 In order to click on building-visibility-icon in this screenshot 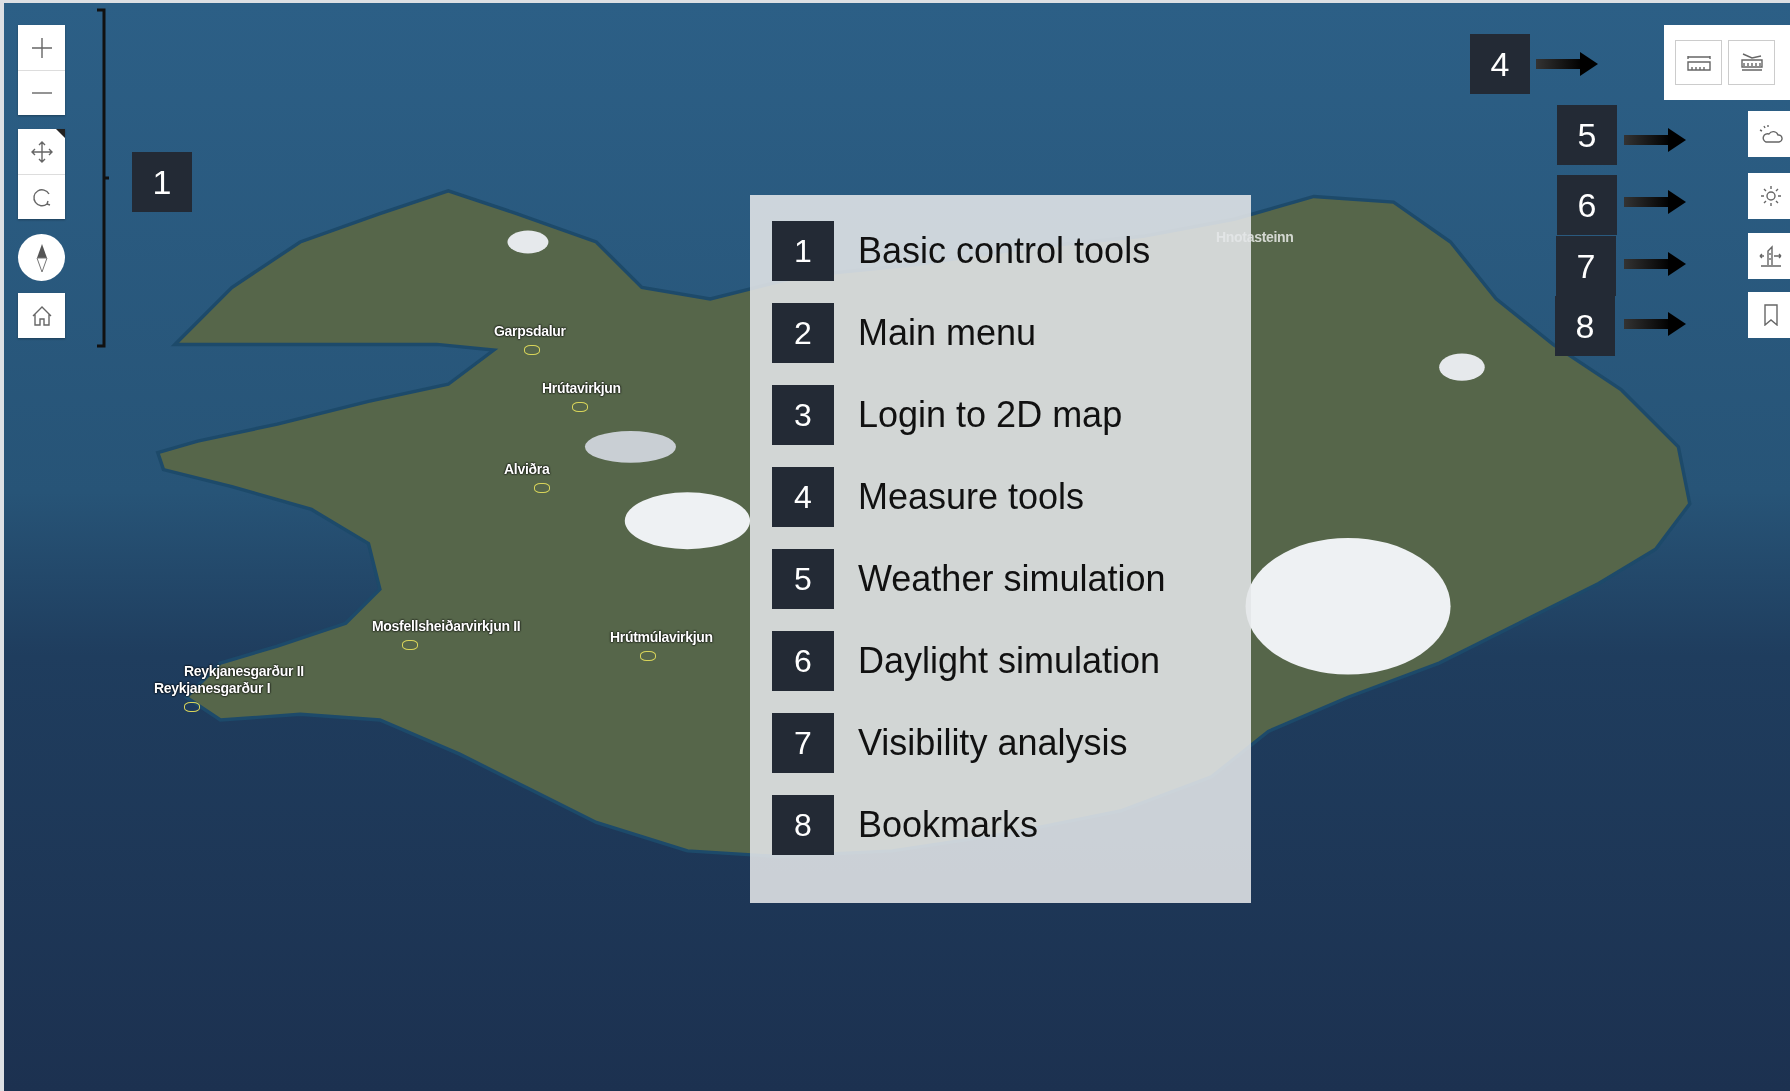, I will do `click(1771, 256)`.